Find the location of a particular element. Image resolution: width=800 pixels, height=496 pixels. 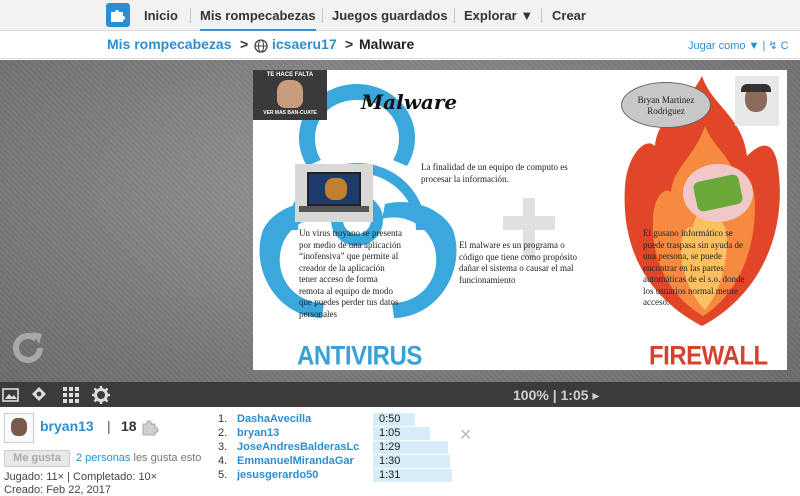

avatar is located at coordinates (19, 428).